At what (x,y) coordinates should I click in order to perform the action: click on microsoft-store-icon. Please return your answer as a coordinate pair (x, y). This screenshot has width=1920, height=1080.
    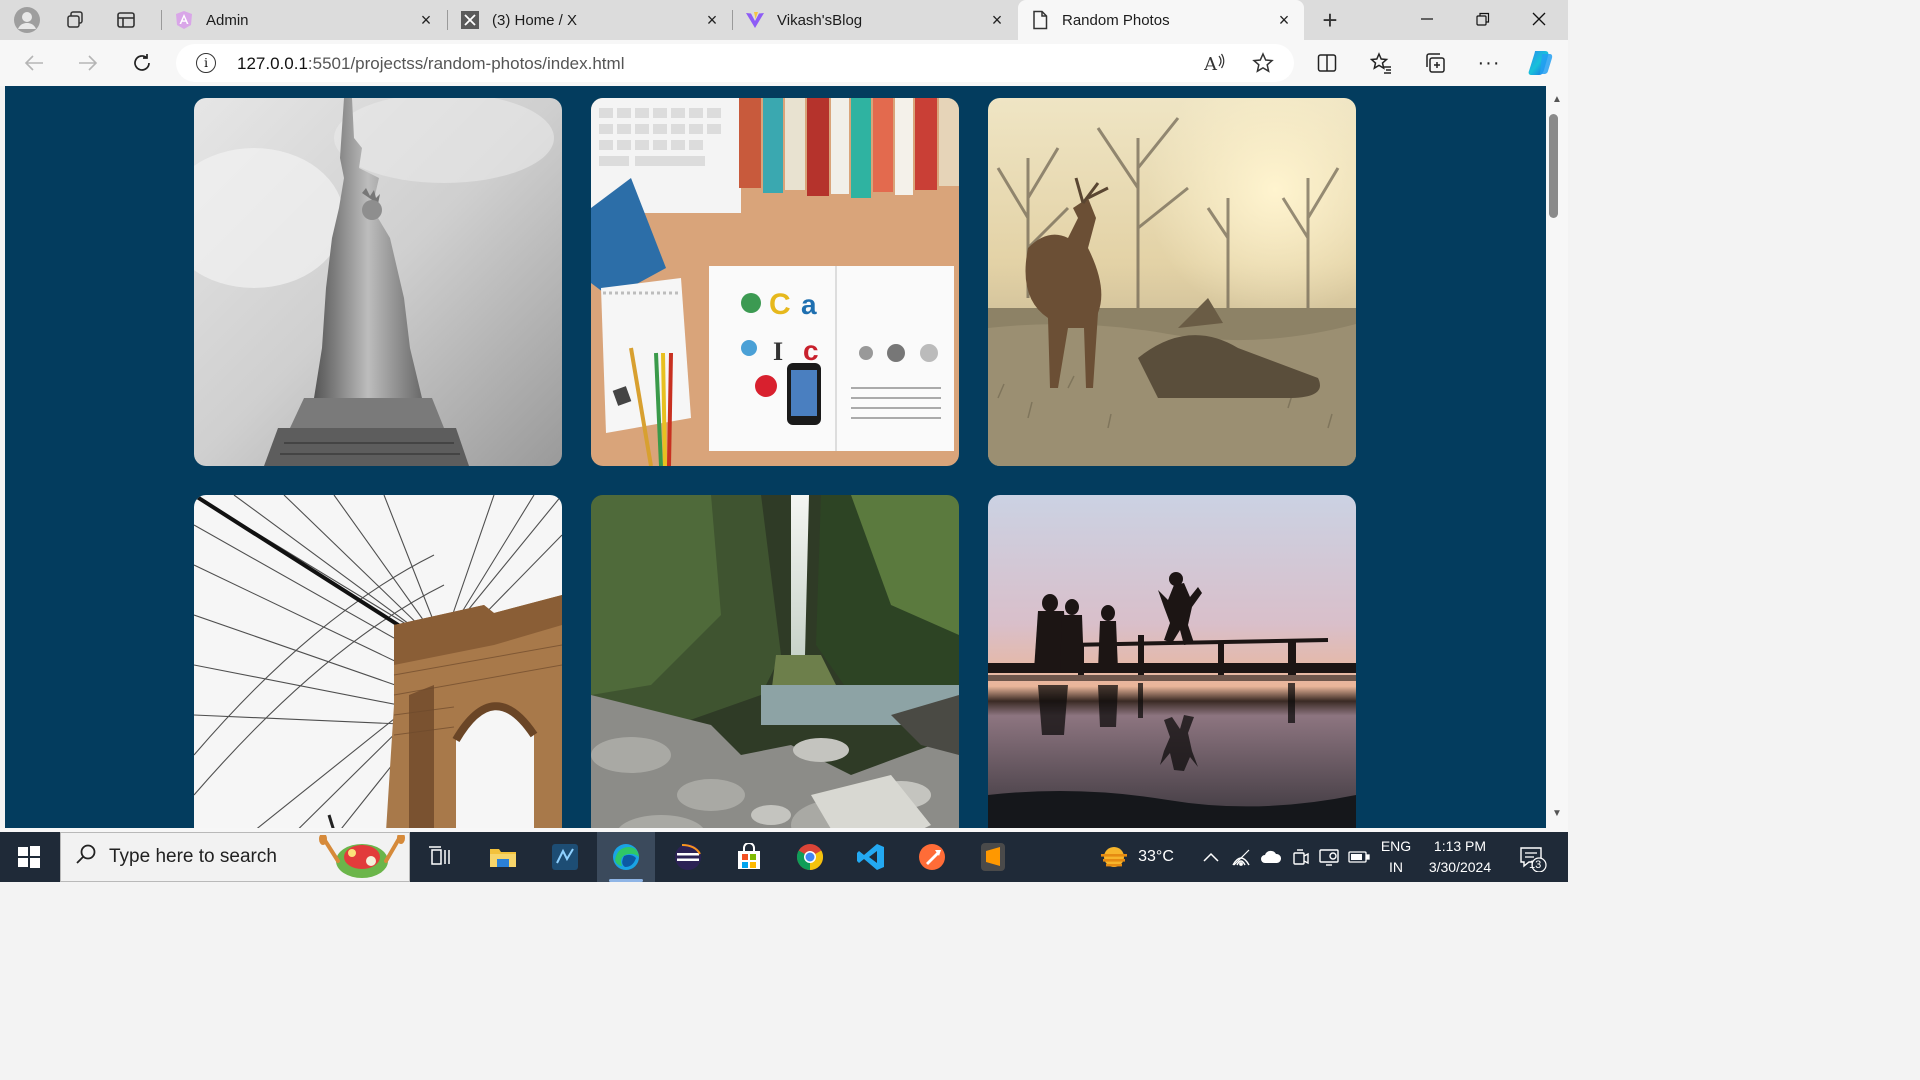
    Looking at the image, I should click on (749, 857).